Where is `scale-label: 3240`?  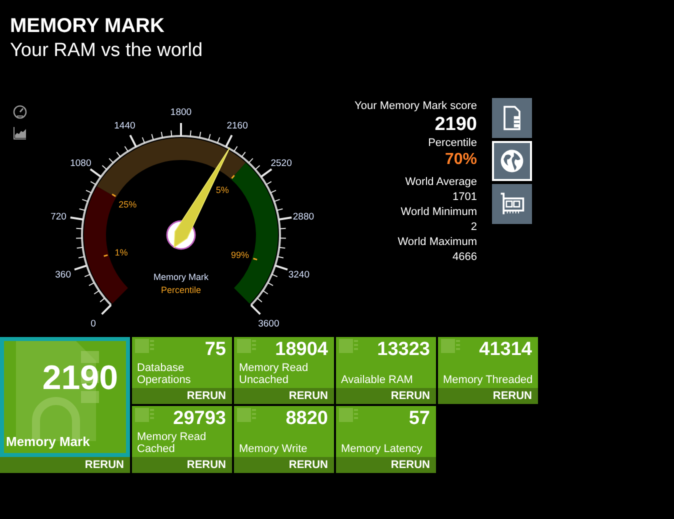
scale-label: 3240 is located at coordinates (299, 274).